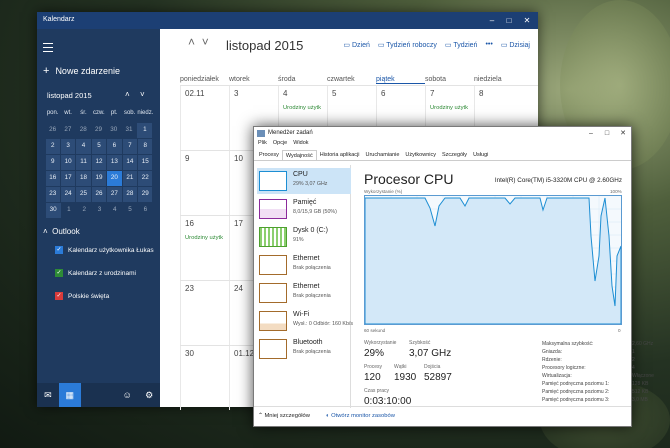 The width and height of the screenshot is (670, 448). Describe the element at coordinates (269, 155) in the screenshot. I see `tab: Procesy` at that location.